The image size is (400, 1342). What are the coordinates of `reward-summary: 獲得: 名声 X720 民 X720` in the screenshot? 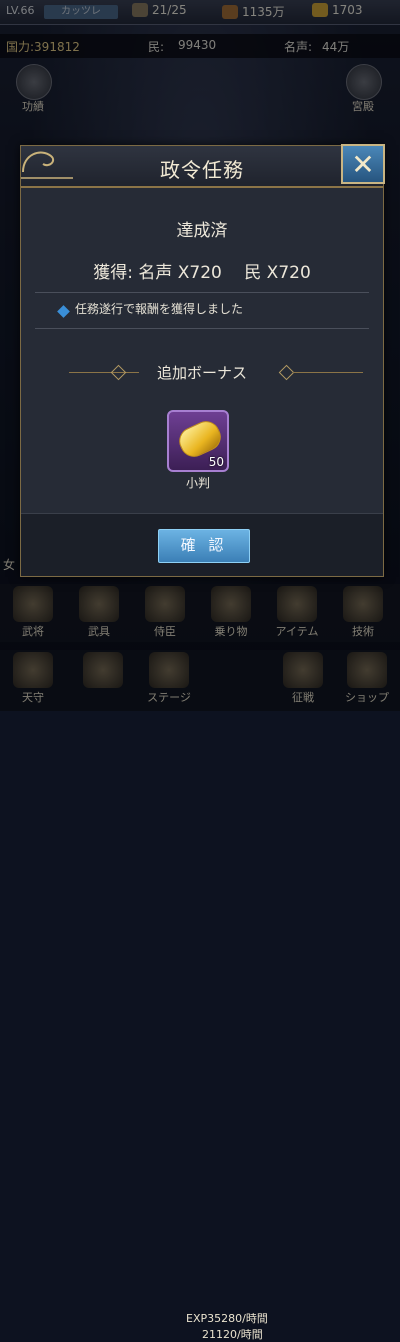 It's located at (202, 273).